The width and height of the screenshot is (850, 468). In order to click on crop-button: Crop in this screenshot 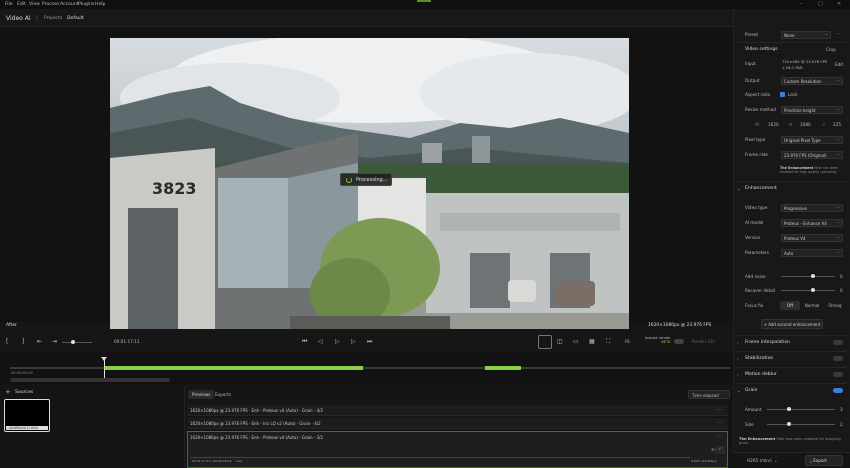, I will do `click(831, 49)`.